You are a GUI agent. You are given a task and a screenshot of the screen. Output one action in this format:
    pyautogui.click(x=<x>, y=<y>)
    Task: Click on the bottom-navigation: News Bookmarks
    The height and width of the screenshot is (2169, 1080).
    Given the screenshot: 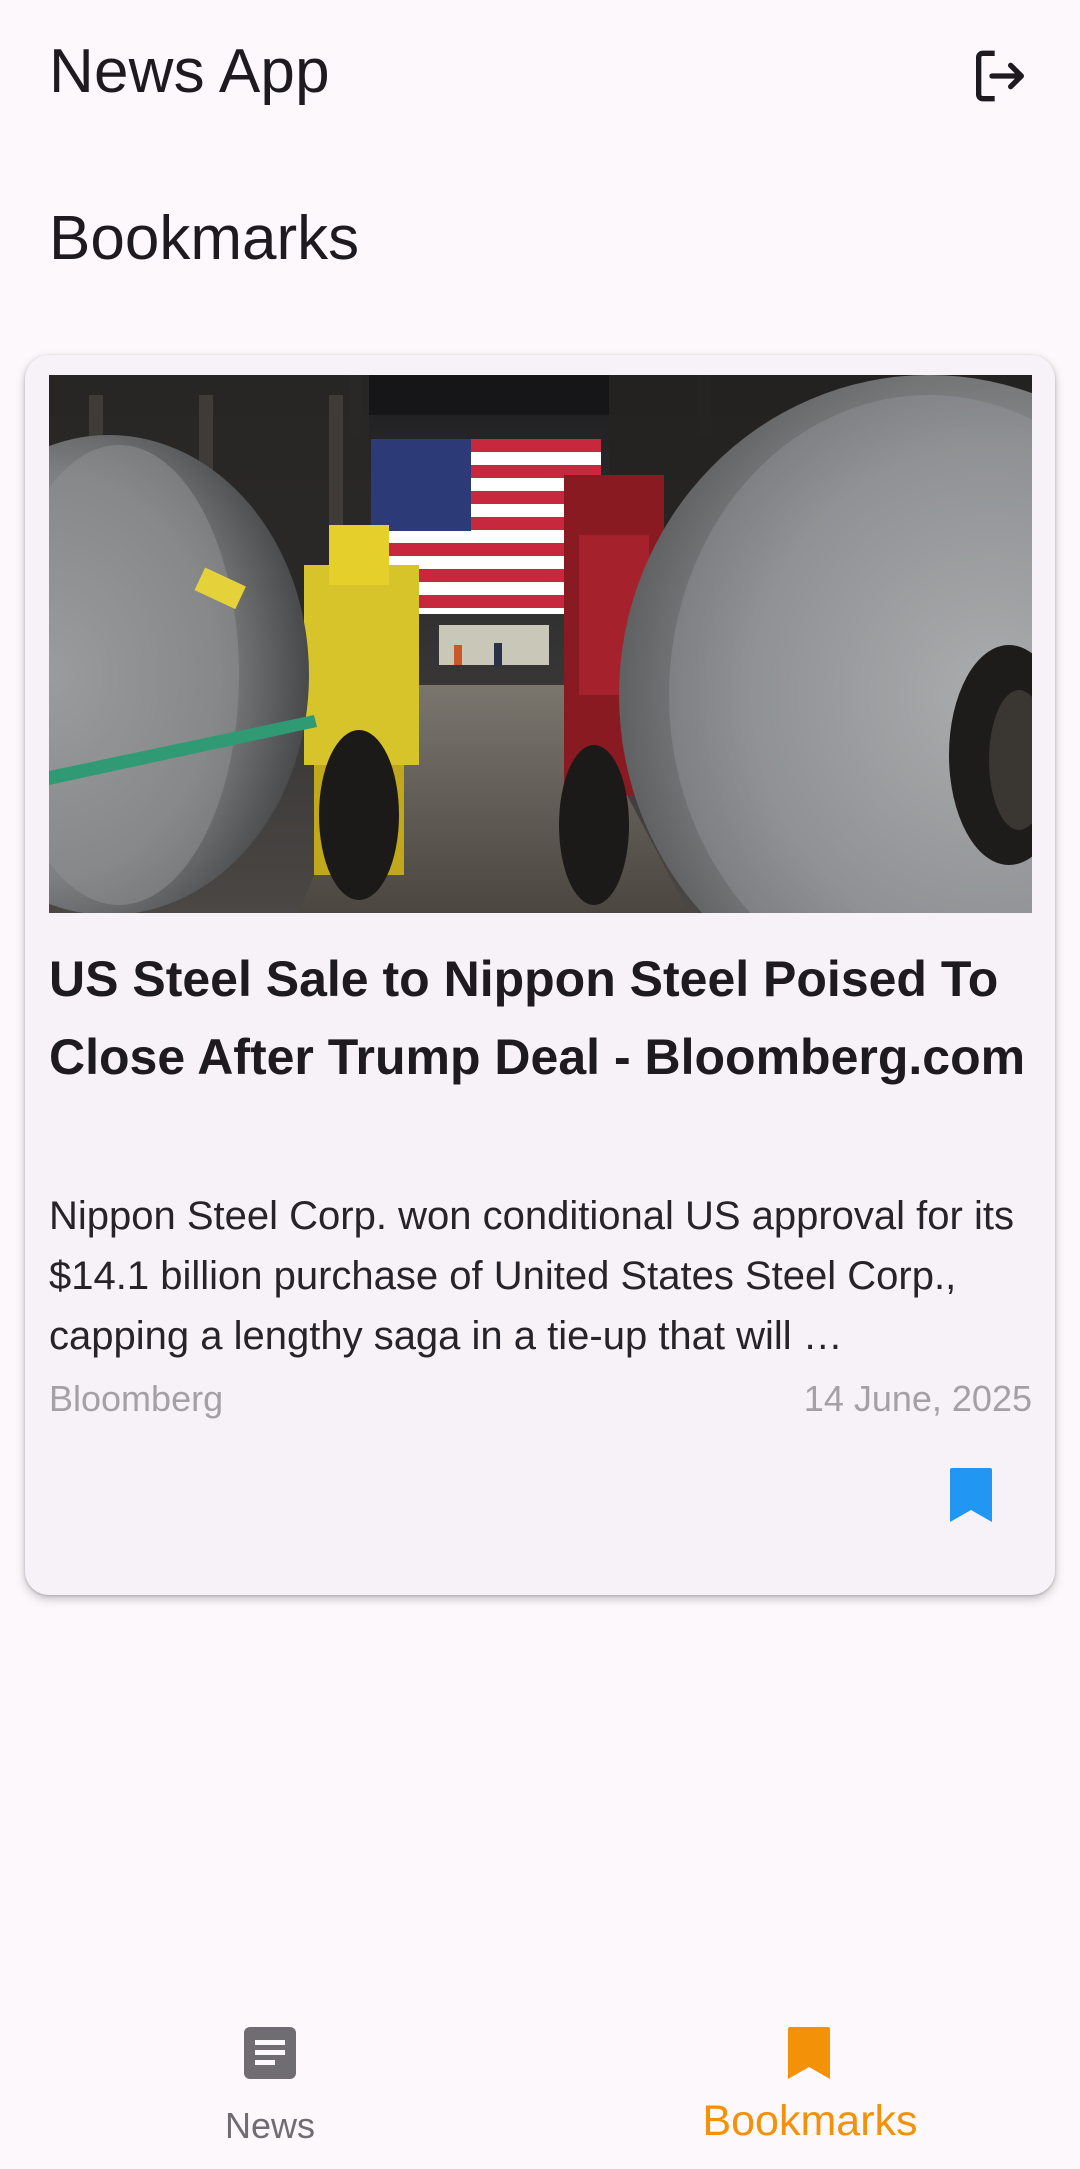 What is the action you would take?
    pyautogui.click(x=540, y=2082)
    